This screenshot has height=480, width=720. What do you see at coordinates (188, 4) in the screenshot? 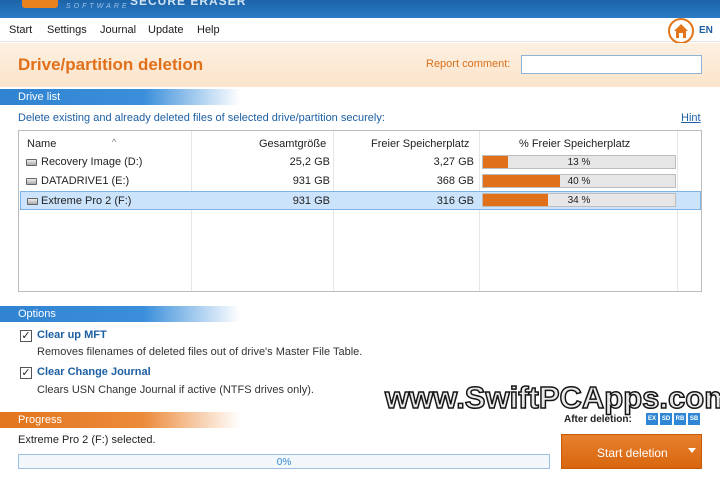
I see `brand-title: SECURE ERASER` at bounding box center [188, 4].